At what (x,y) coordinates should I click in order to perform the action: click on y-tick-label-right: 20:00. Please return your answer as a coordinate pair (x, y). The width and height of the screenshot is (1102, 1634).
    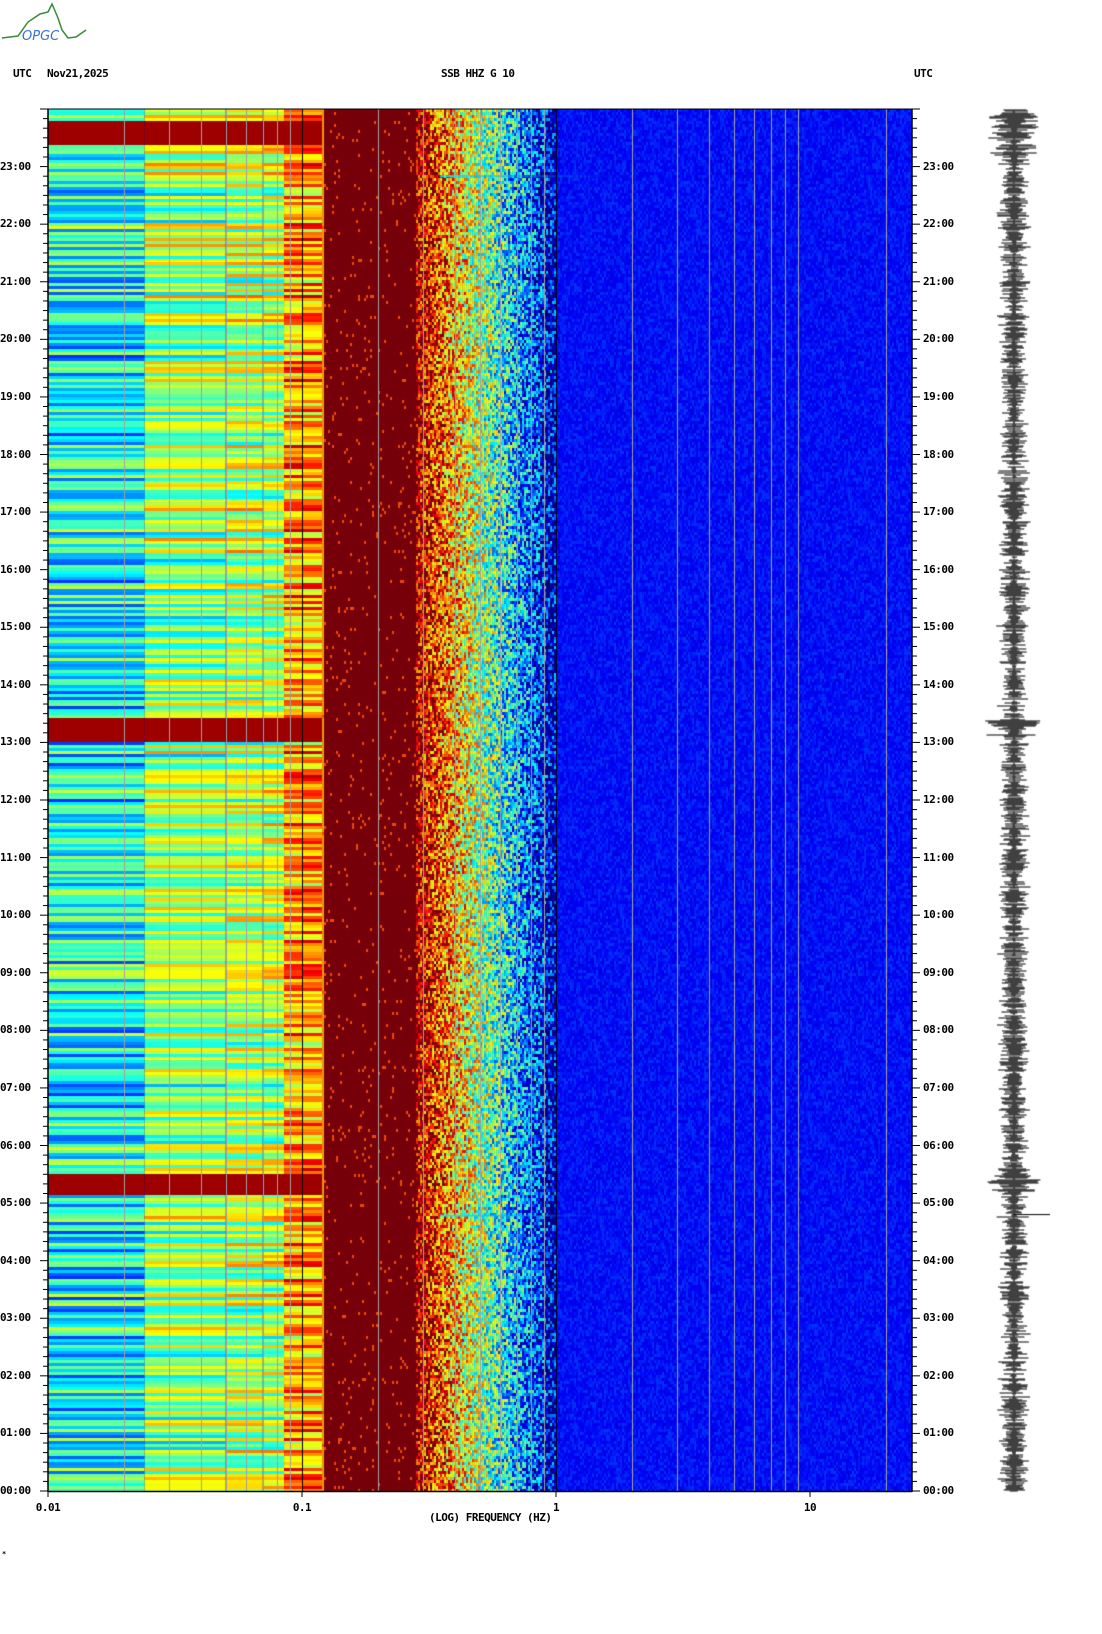
    Looking at the image, I should click on (938, 339).